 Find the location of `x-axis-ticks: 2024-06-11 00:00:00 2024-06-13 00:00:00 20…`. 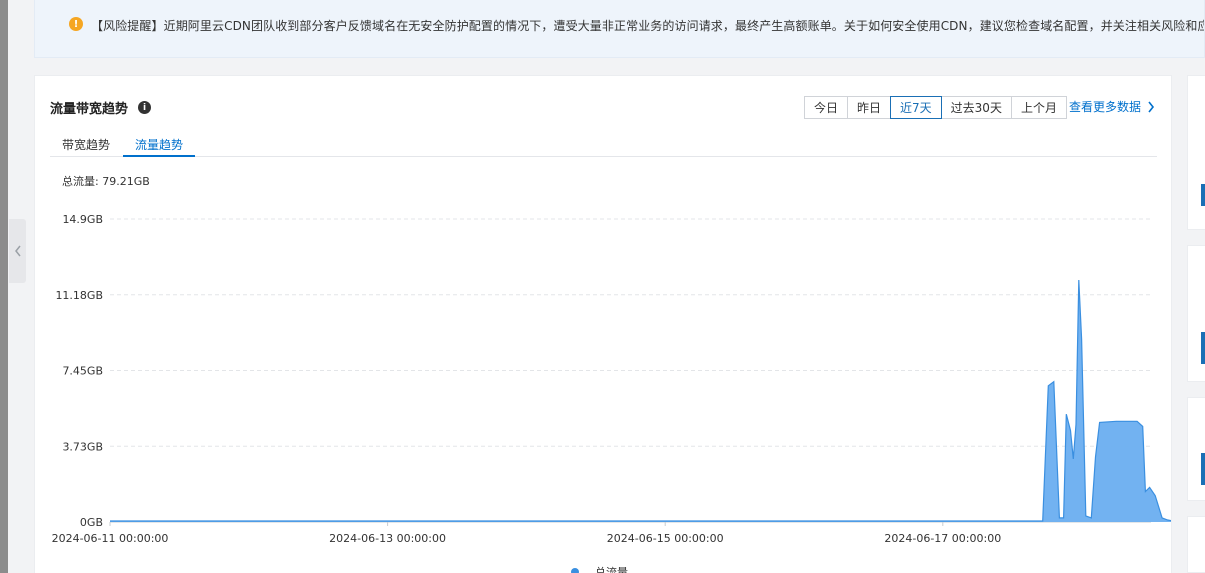

x-axis-ticks: 2024-06-11 00:00:00 2024-06-13 00:00:00 20… is located at coordinates (526, 533).